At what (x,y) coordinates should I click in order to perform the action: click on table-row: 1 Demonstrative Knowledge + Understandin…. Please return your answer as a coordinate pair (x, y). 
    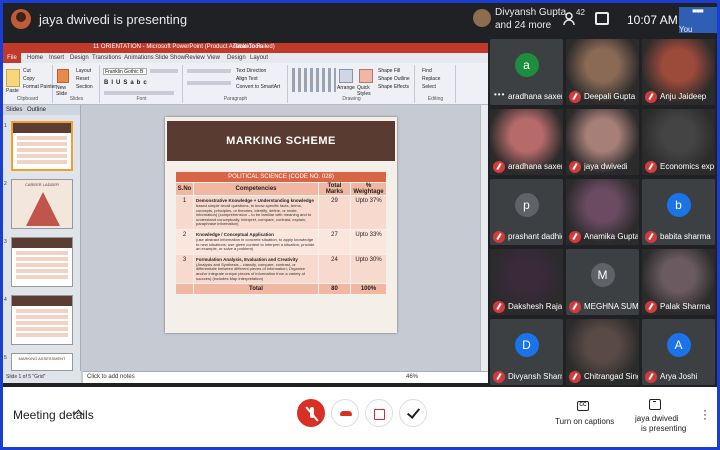
    Looking at the image, I should click on (281, 212).